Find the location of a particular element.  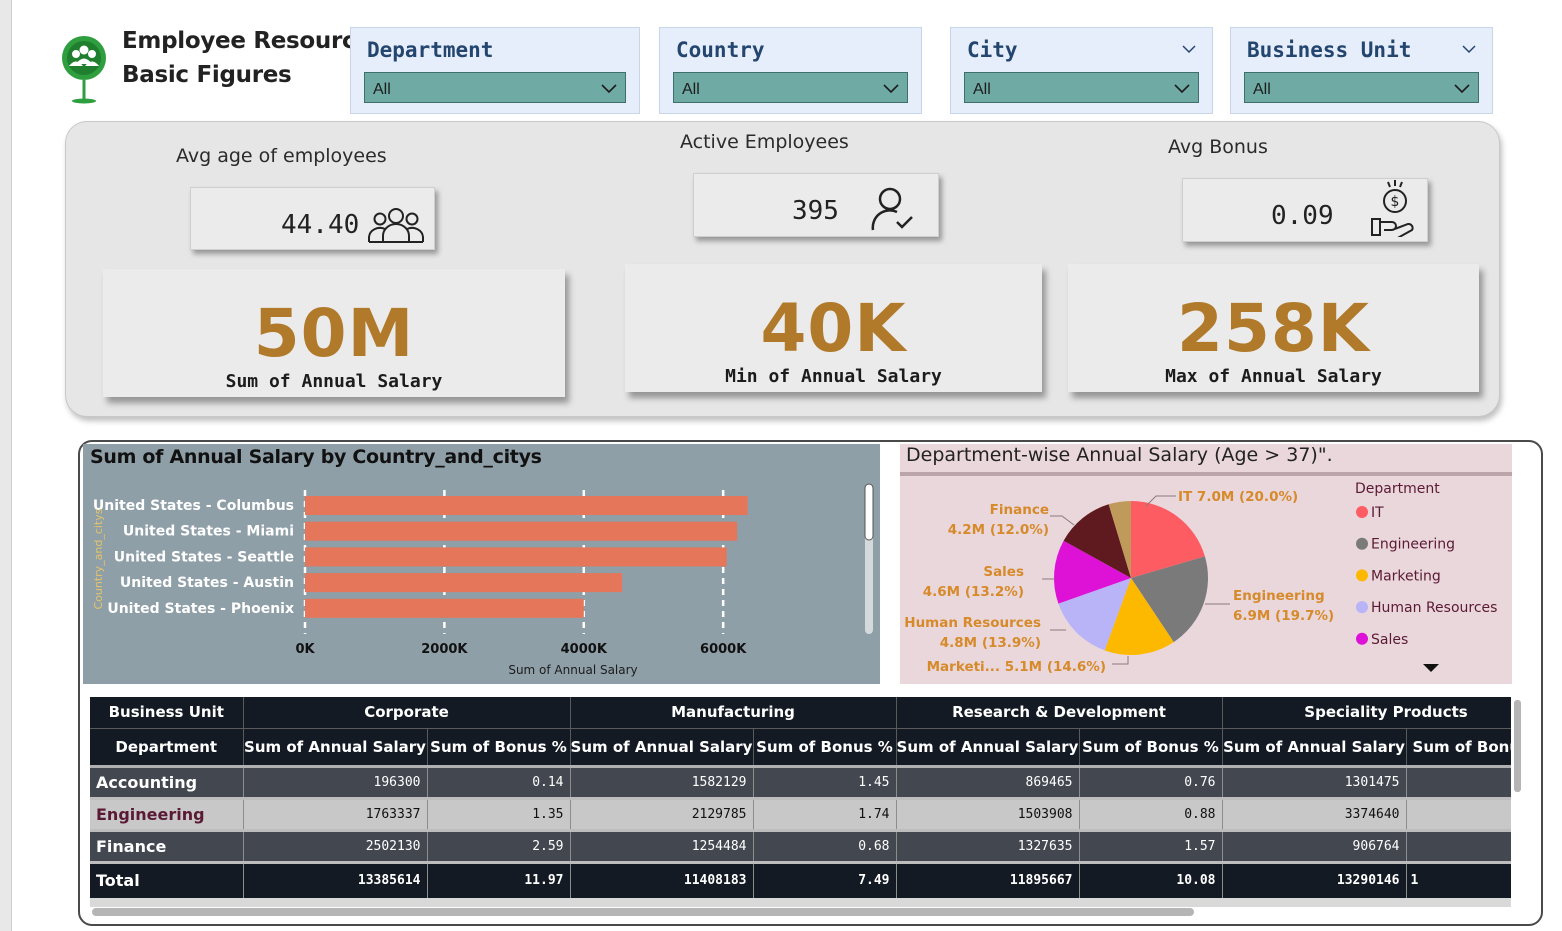

dashboard-title: Employee Resource is located at coordinates (246, 41).